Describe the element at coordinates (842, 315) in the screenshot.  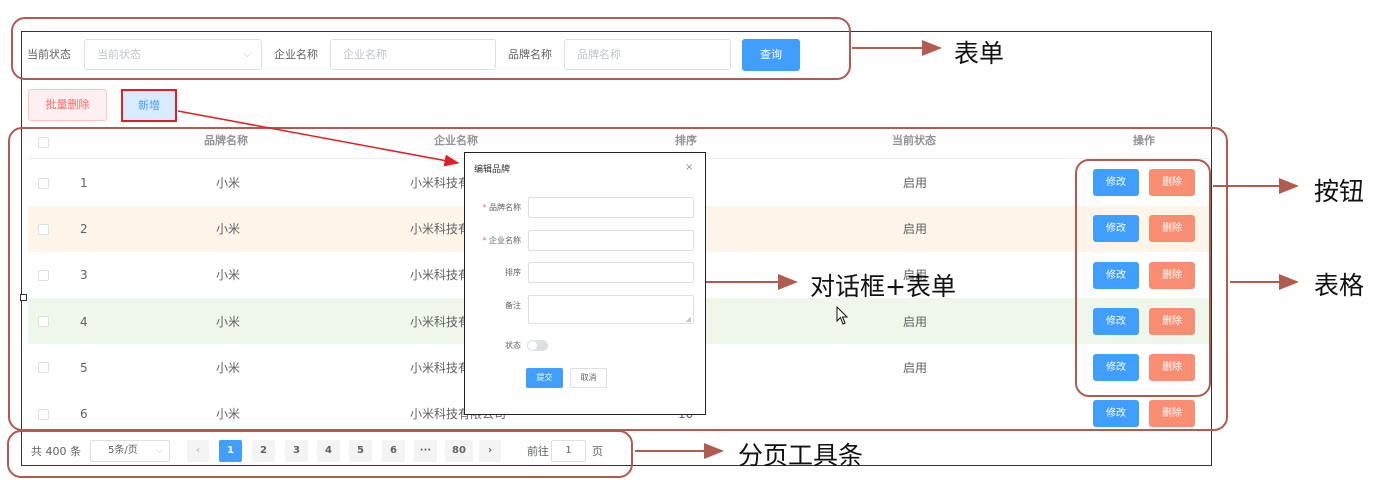
I see `mouse-cursor-icon` at that location.